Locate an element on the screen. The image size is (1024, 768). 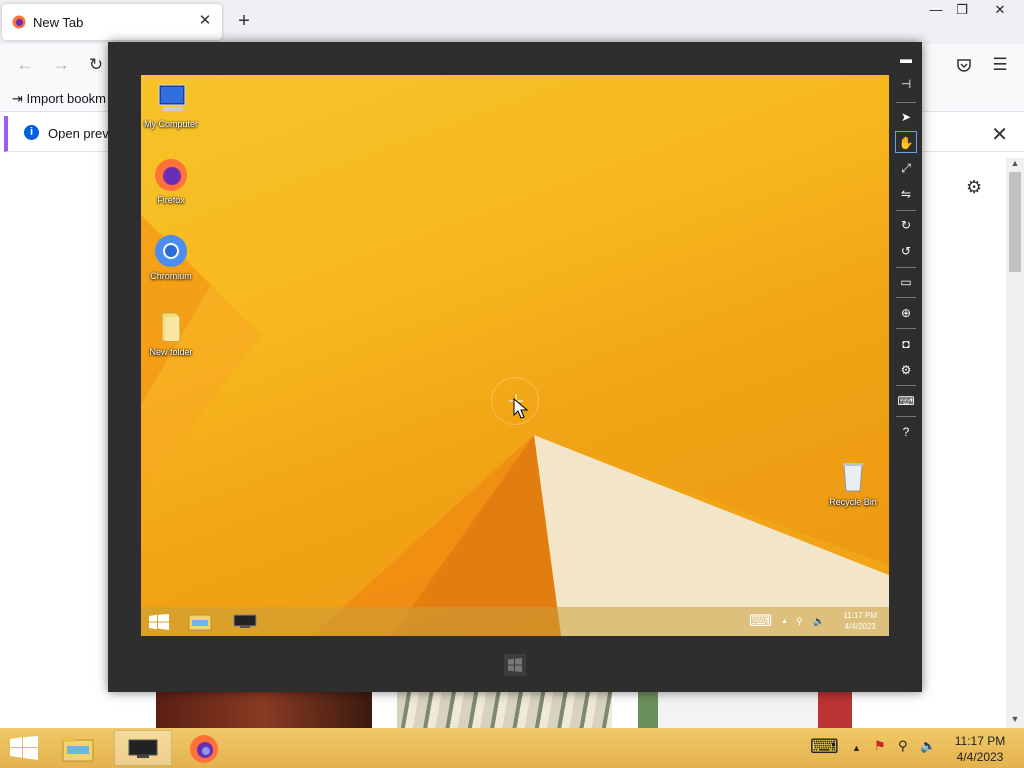
import-icon: ⇥ is located at coordinates (17, 98).